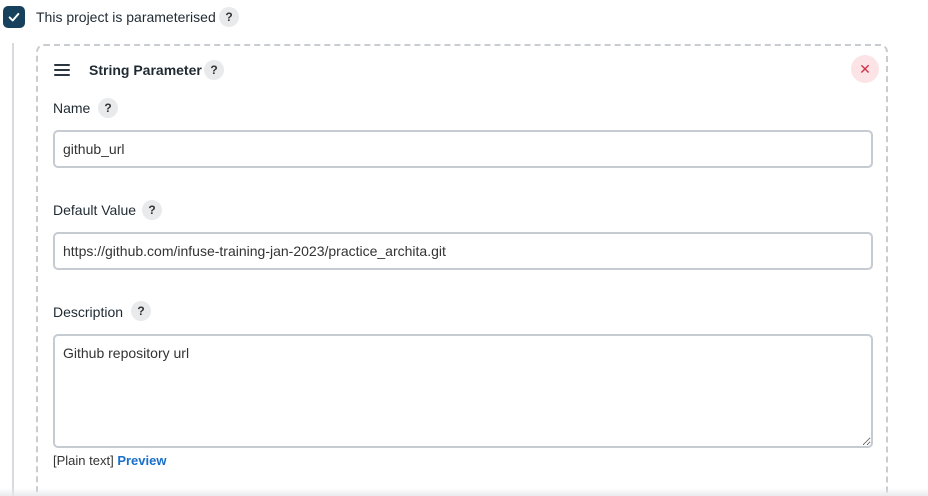 This screenshot has width=928, height=496. I want to click on delete-parameter-button: ✕, so click(865, 69).